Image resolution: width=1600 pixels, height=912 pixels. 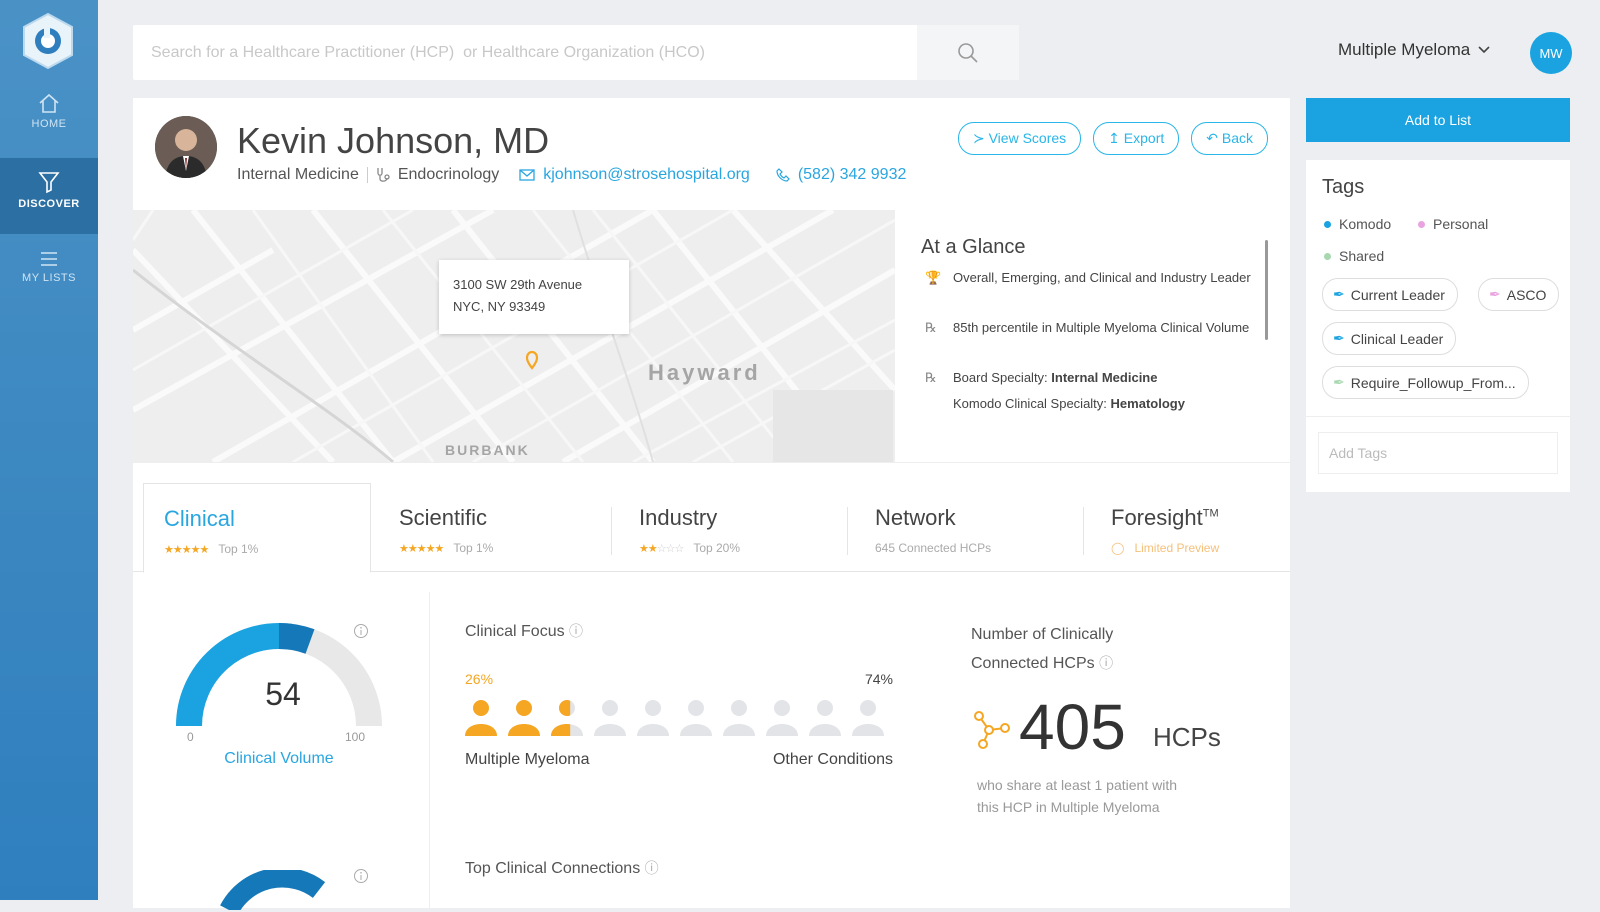 I want to click on tags-title: Tags, so click(x=1343, y=187).